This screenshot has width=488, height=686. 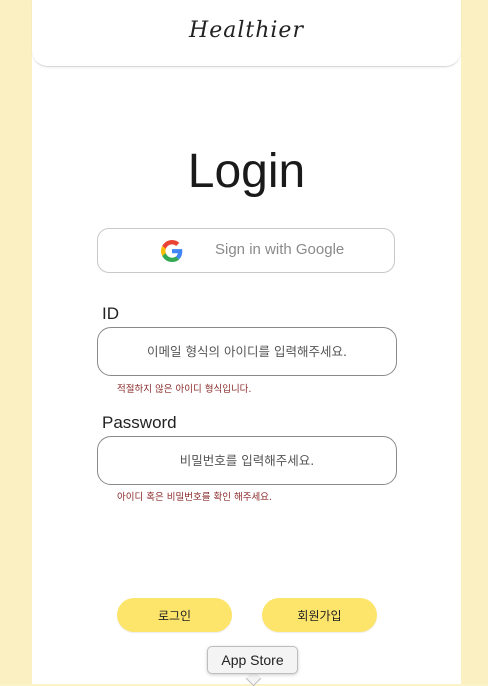 I want to click on google-signin-button: Sign in with Google, so click(x=246, y=250).